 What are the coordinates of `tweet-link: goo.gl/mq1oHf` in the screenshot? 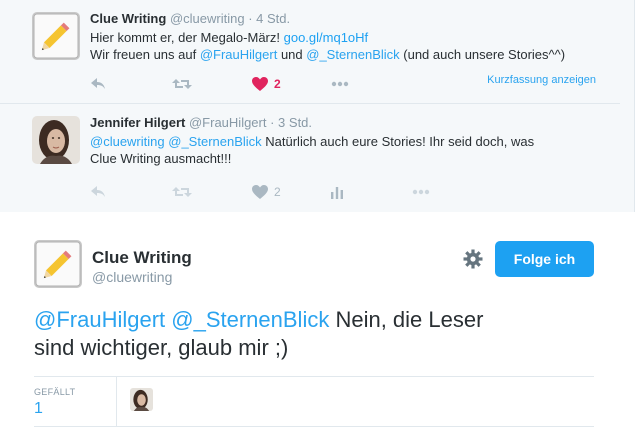 It's located at (326, 37).